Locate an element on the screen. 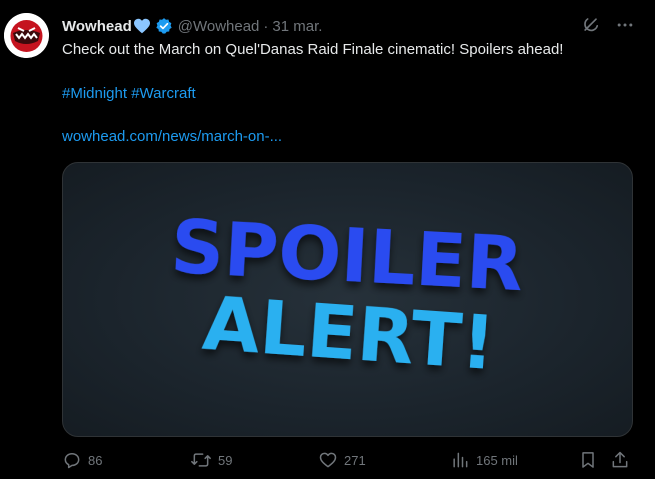  repost-button: 59 is located at coordinates (211, 460).